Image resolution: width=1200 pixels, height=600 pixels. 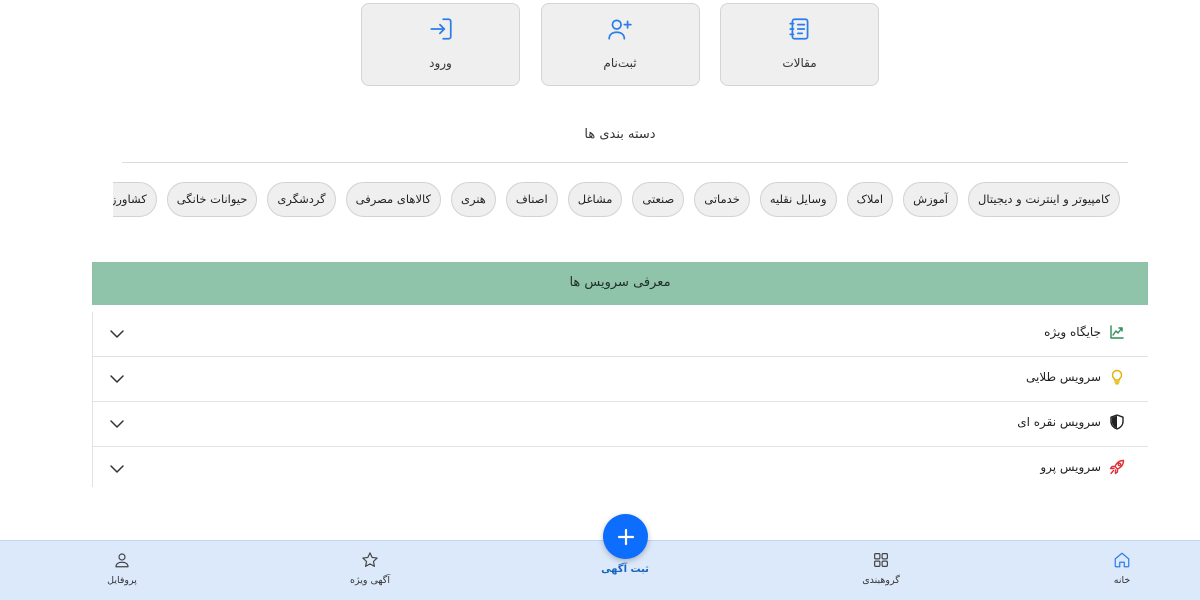 What do you see at coordinates (370, 568) in the screenshot?
I see `nav-featured-ads: آگهی ویژه` at bounding box center [370, 568].